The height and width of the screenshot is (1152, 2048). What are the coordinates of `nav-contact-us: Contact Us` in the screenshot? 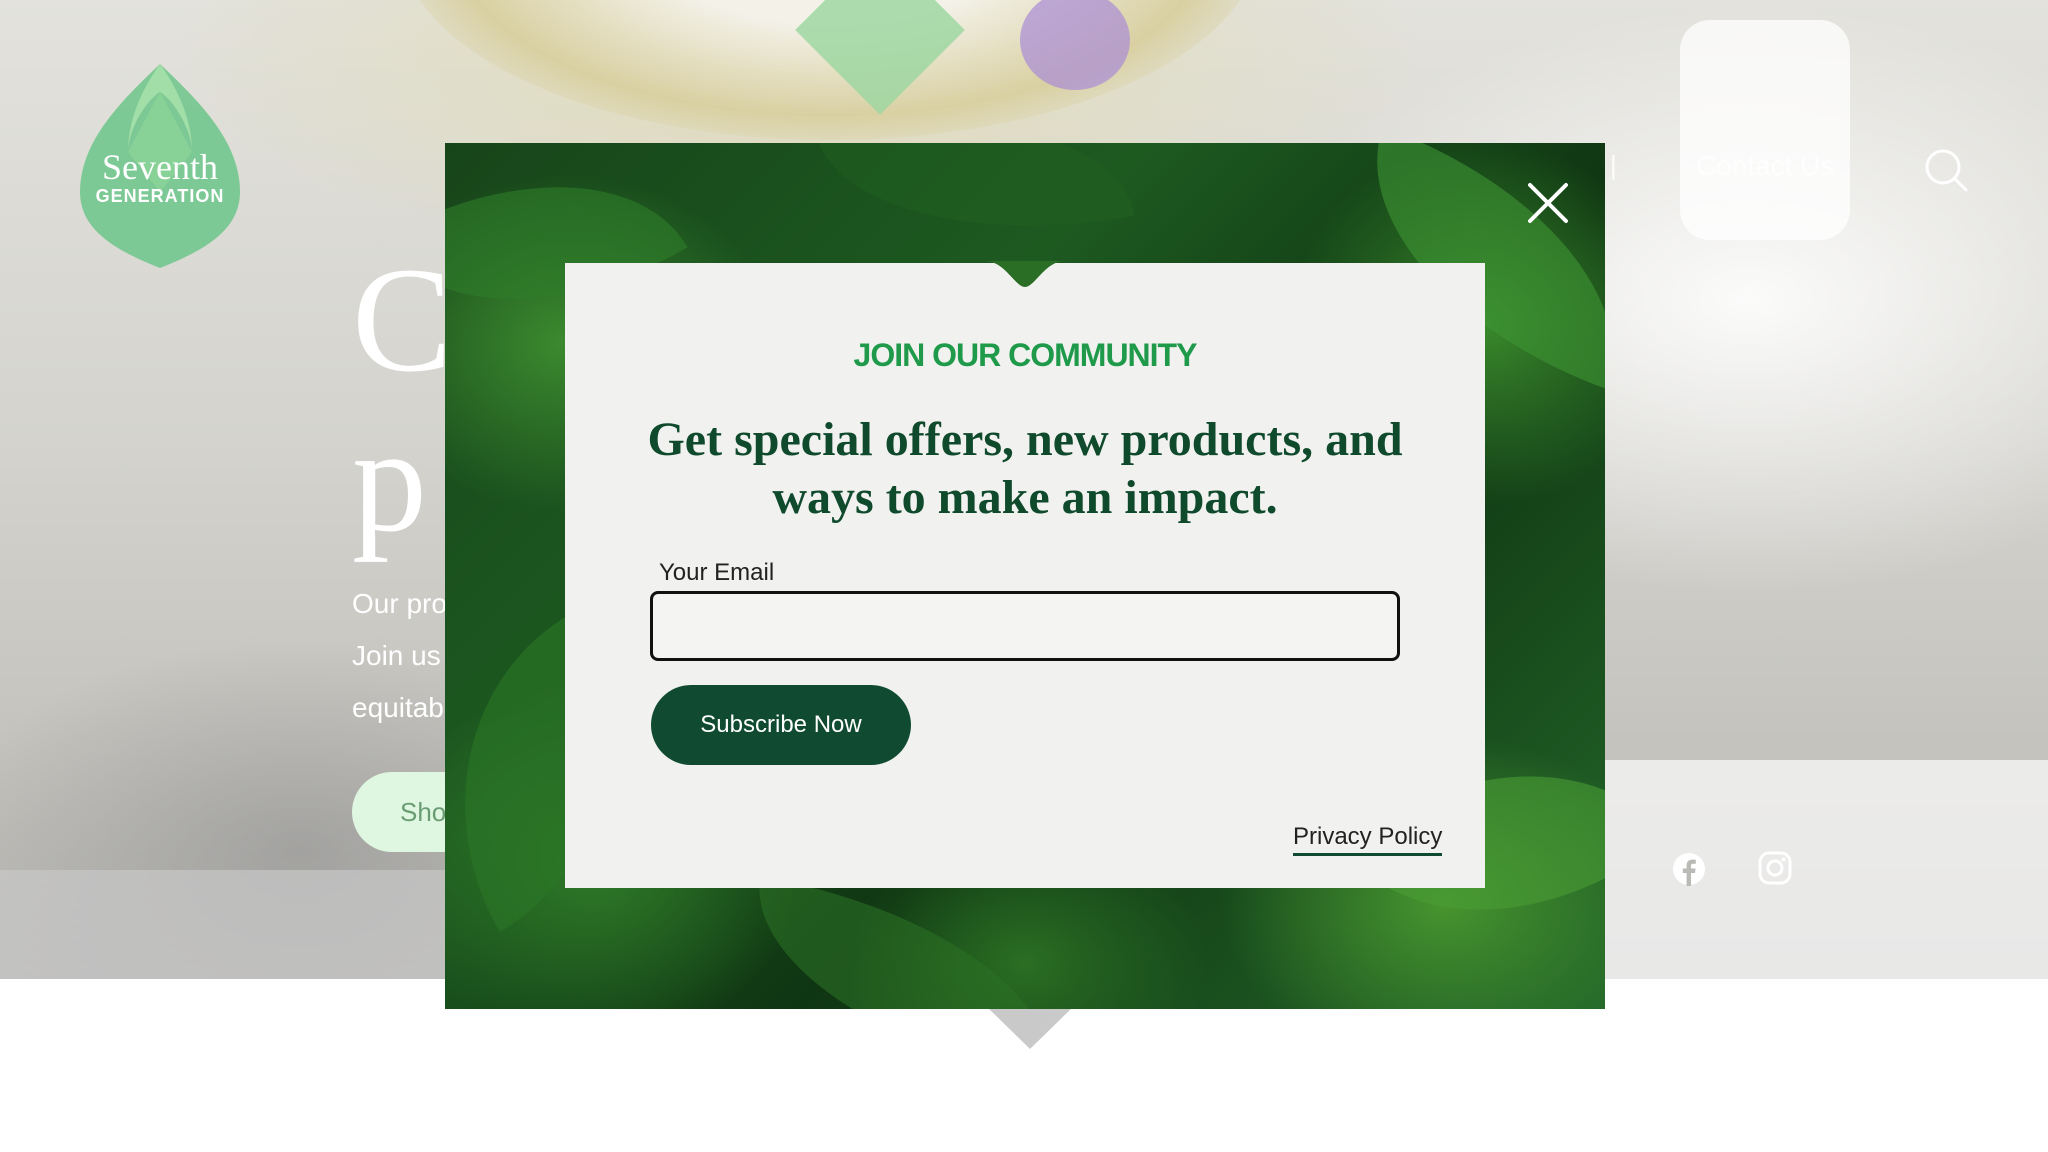 It's located at (1765, 166).